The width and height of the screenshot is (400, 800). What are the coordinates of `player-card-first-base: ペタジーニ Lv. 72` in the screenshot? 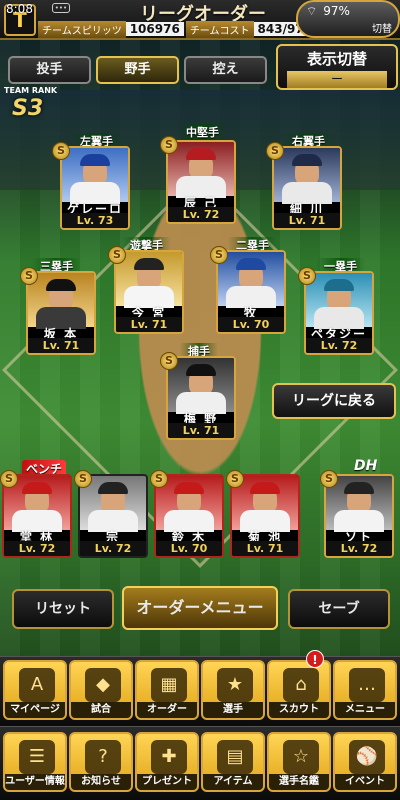 It's located at (339, 313).